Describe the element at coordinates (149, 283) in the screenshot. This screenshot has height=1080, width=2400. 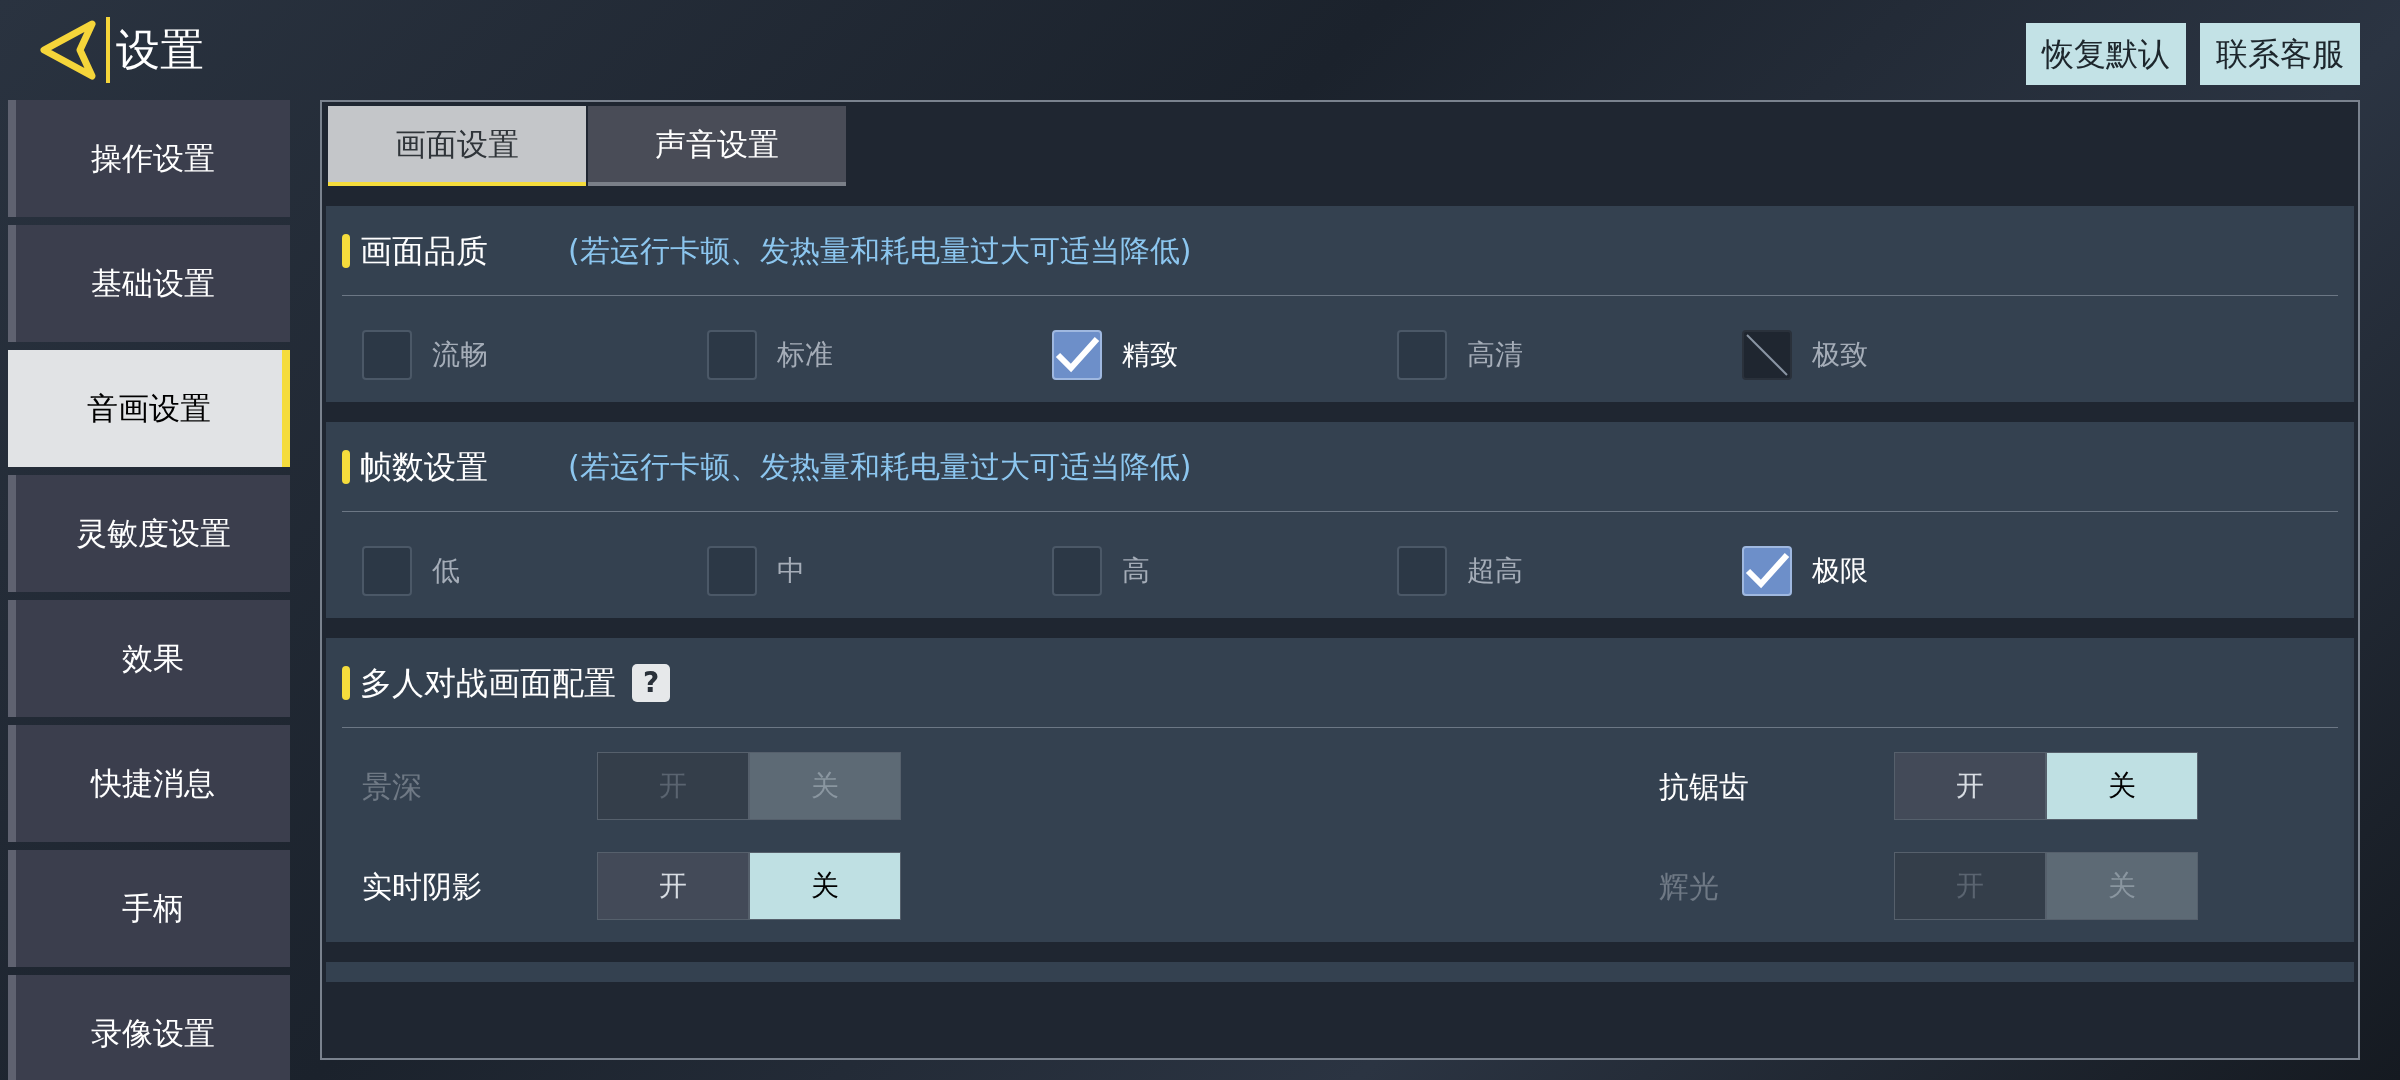
I see `sidebar-item: 基础设置` at that location.